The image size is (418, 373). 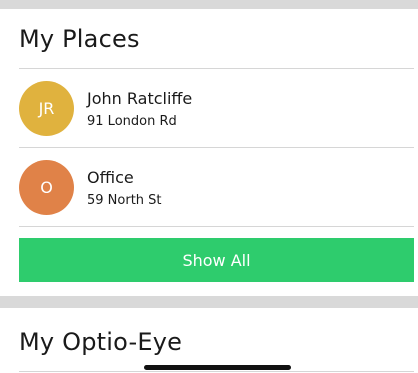 I want to click on avatar: JR, so click(x=46, y=108).